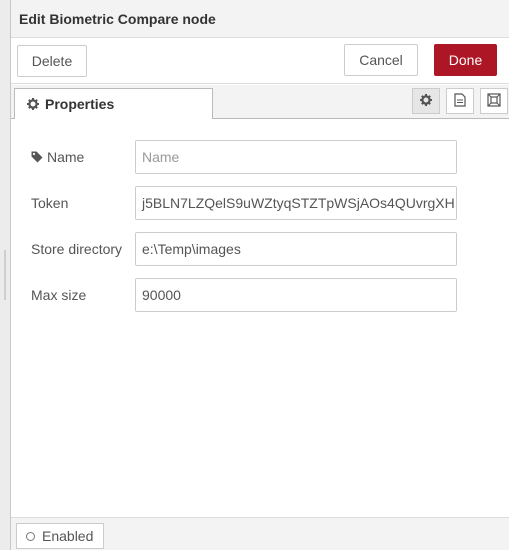 Image resolution: width=509 pixels, height=550 pixels. Describe the element at coordinates (465, 60) in the screenshot. I see `done-button: Done` at that location.